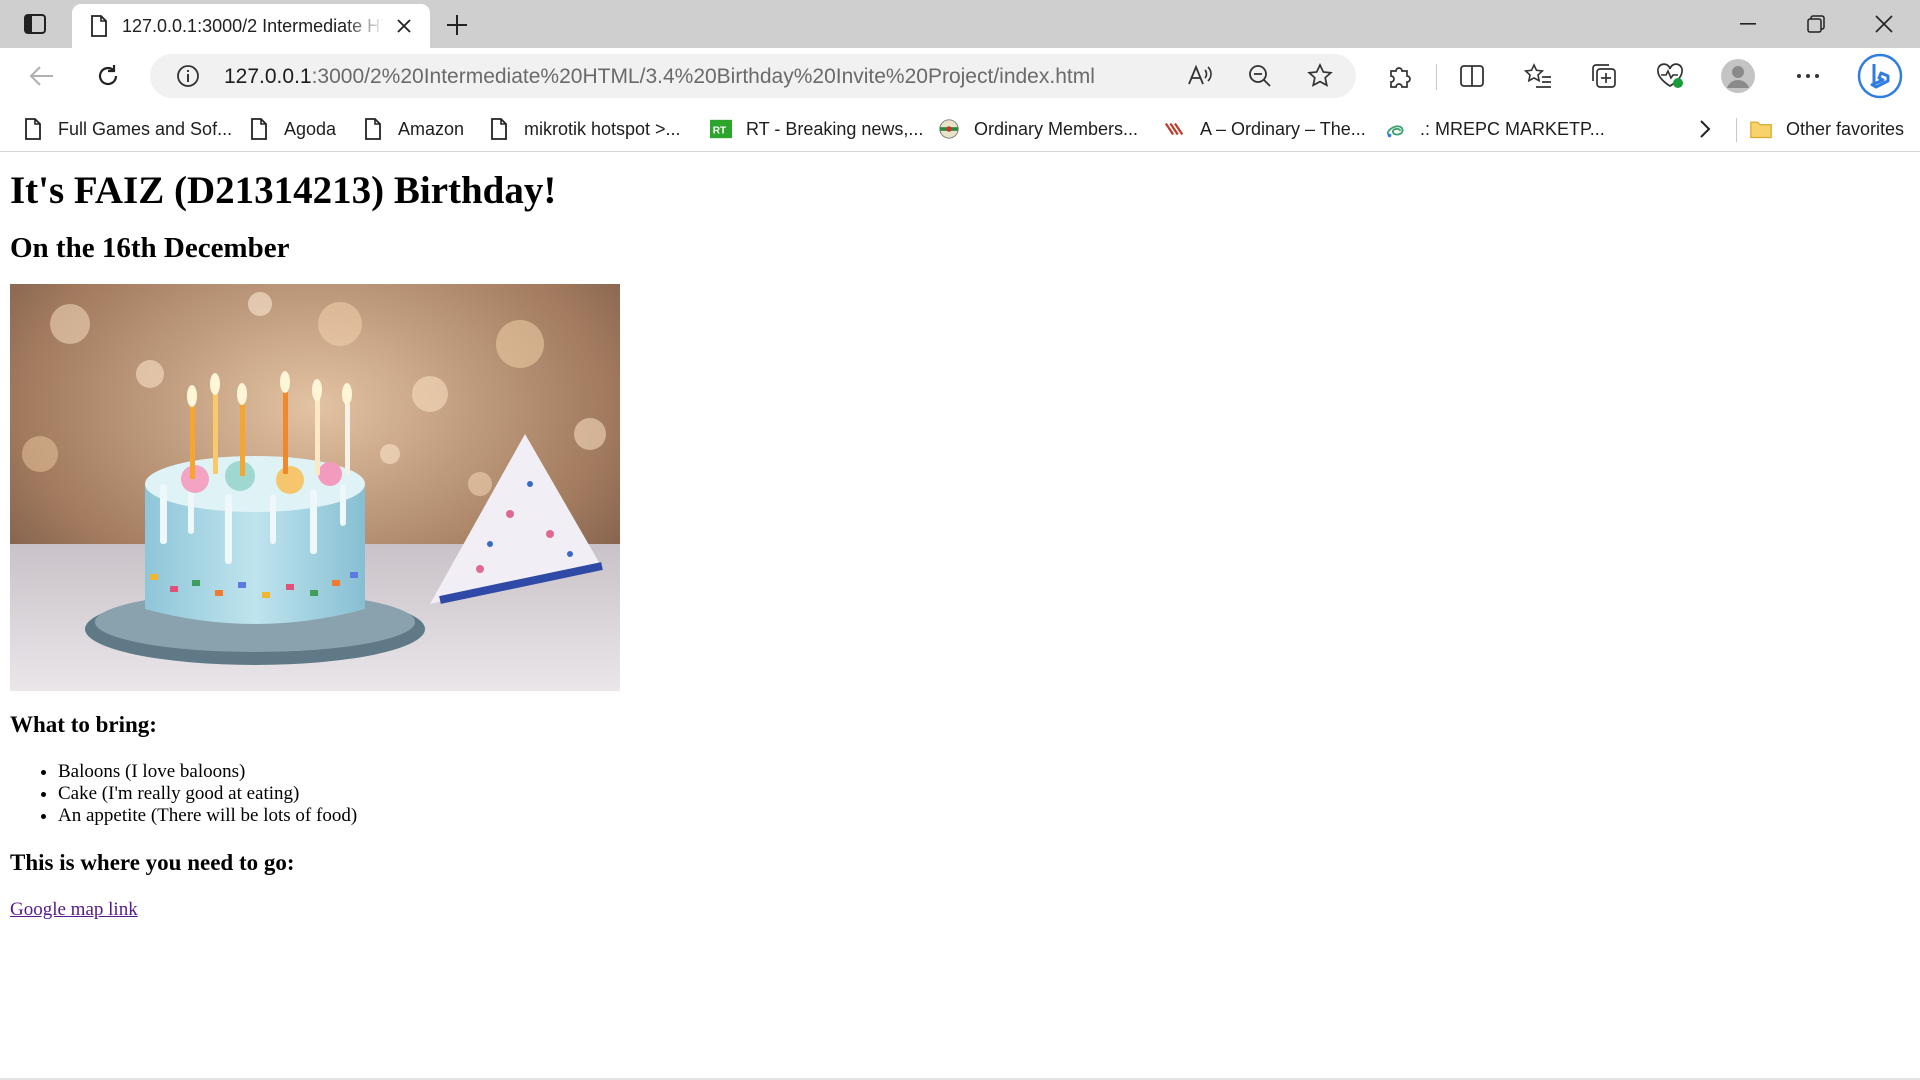 Image resolution: width=1920 pixels, height=1080 pixels. I want to click on bing-chat-button, so click(1880, 76).